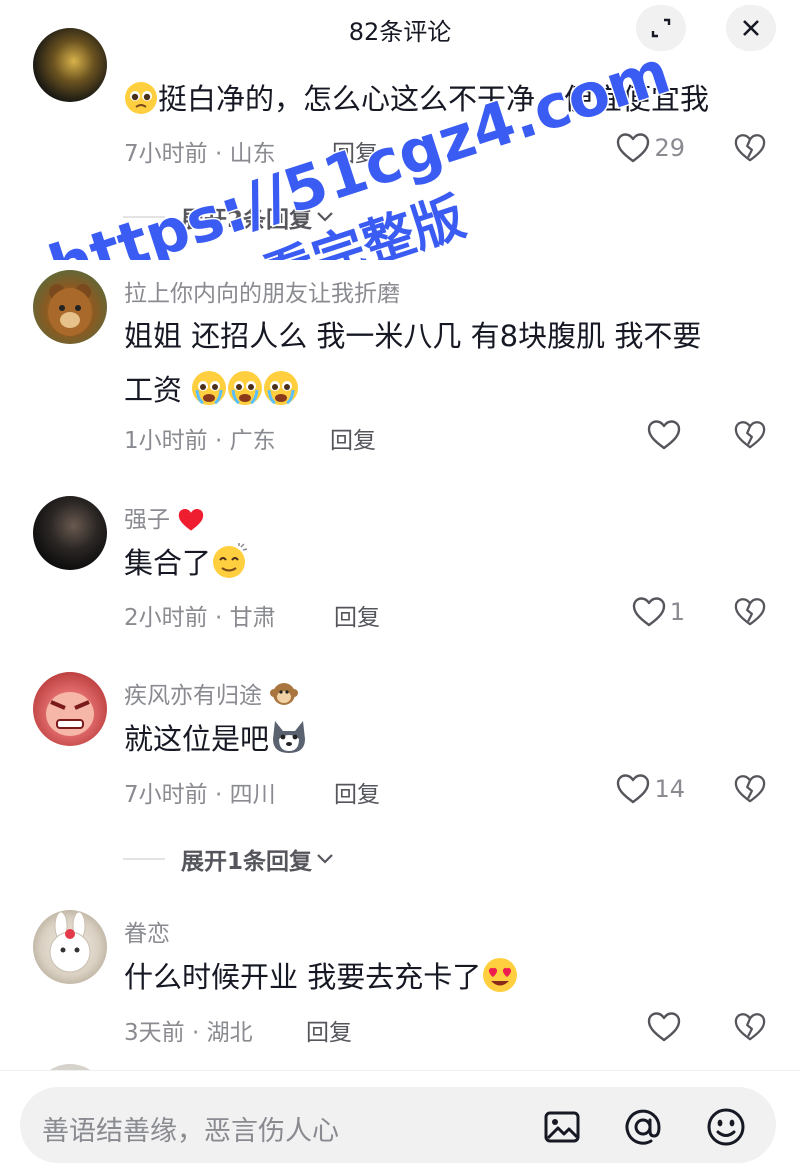 This screenshot has width=800, height=1174. Describe the element at coordinates (398, 1125) in the screenshot. I see `comment-input: 善语结善缘，恶言伤人心` at that location.